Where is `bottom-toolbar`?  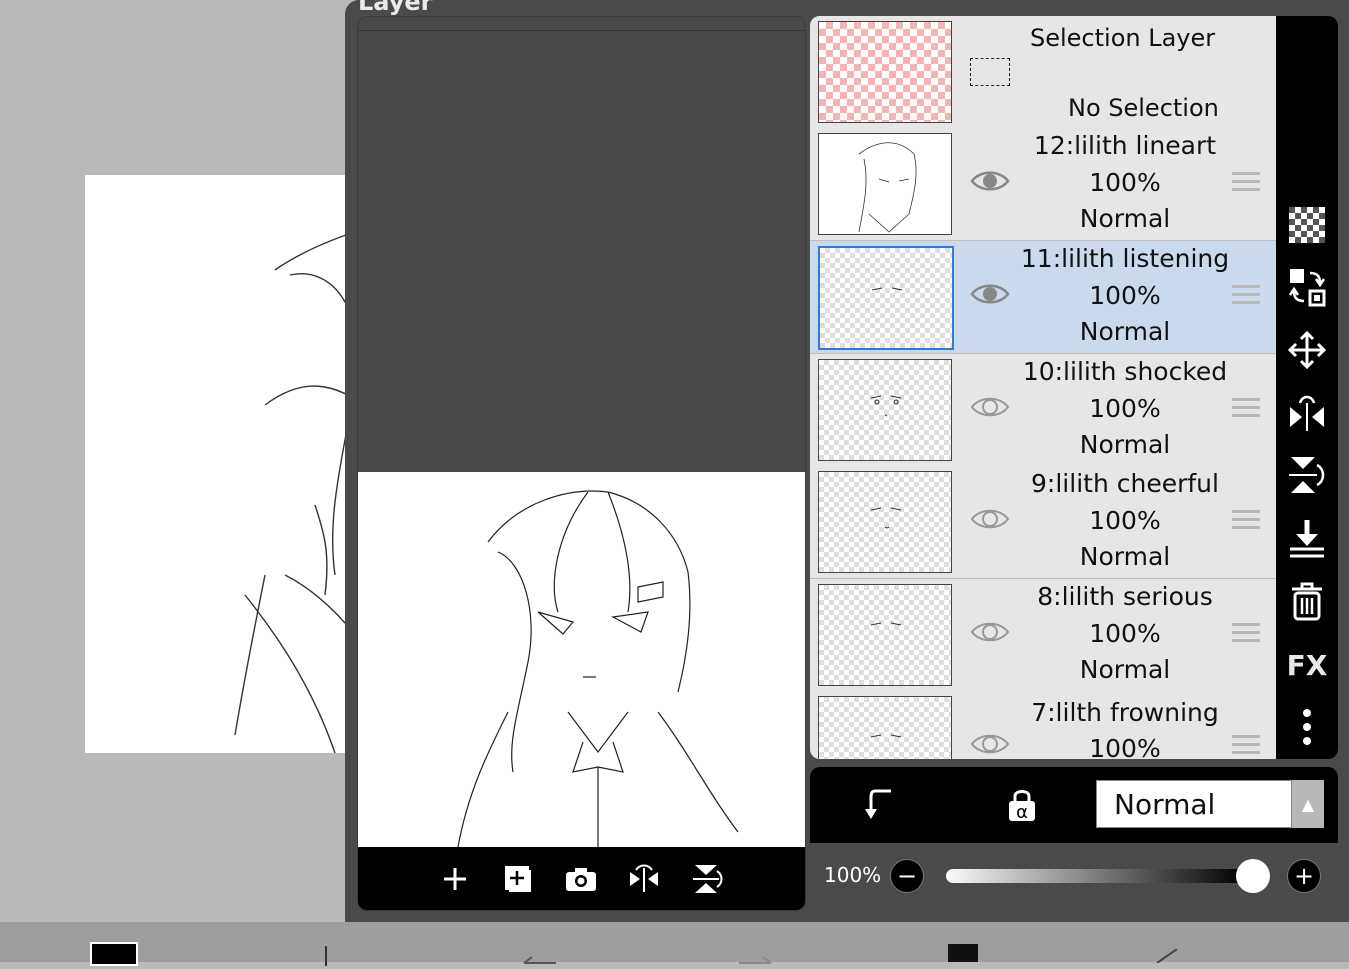
bottom-toolbar is located at coordinates (674, 944).